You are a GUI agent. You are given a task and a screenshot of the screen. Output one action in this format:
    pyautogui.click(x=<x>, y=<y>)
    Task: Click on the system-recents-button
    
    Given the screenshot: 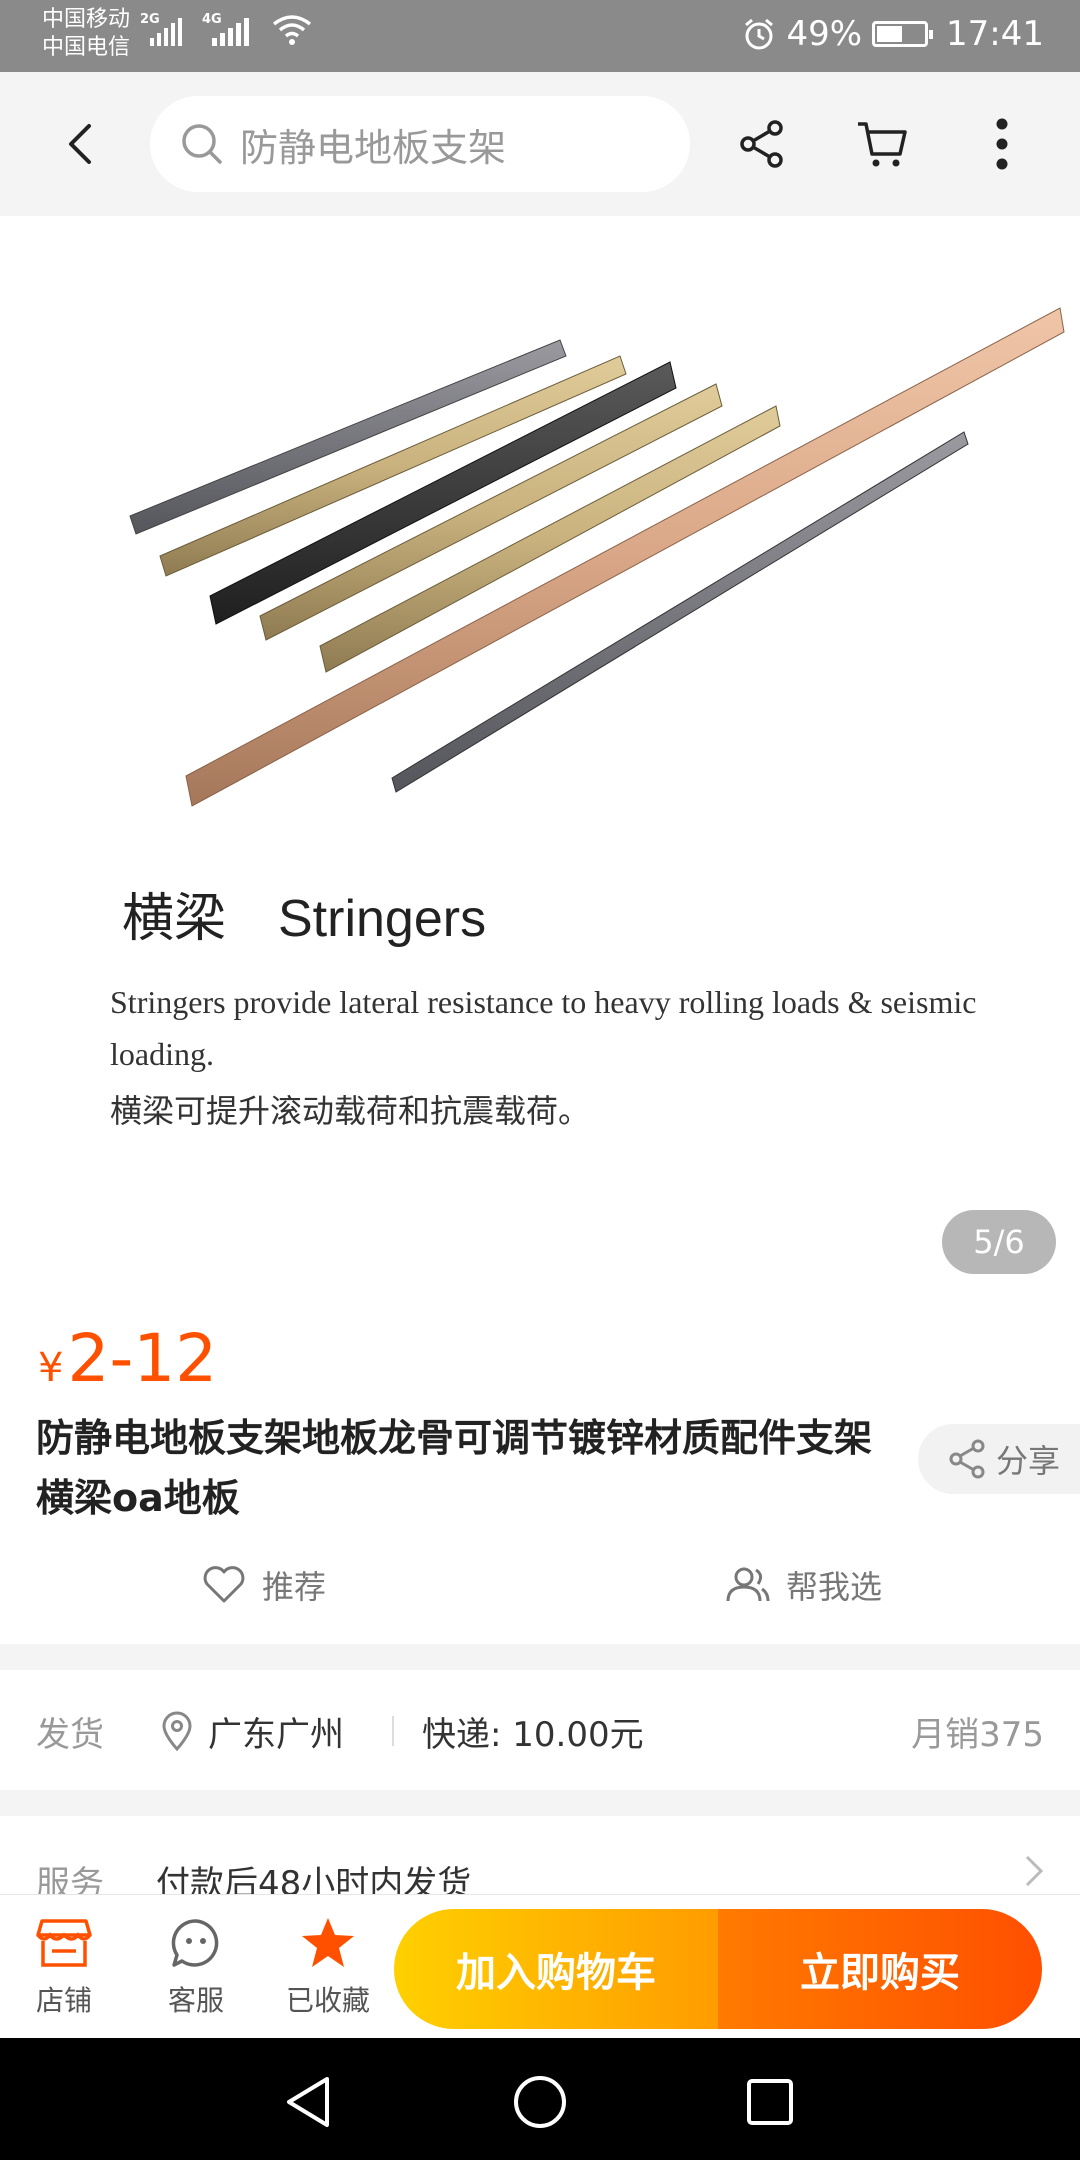 What is the action you would take?
    pyautogui.click(x=770, y=2102)
    